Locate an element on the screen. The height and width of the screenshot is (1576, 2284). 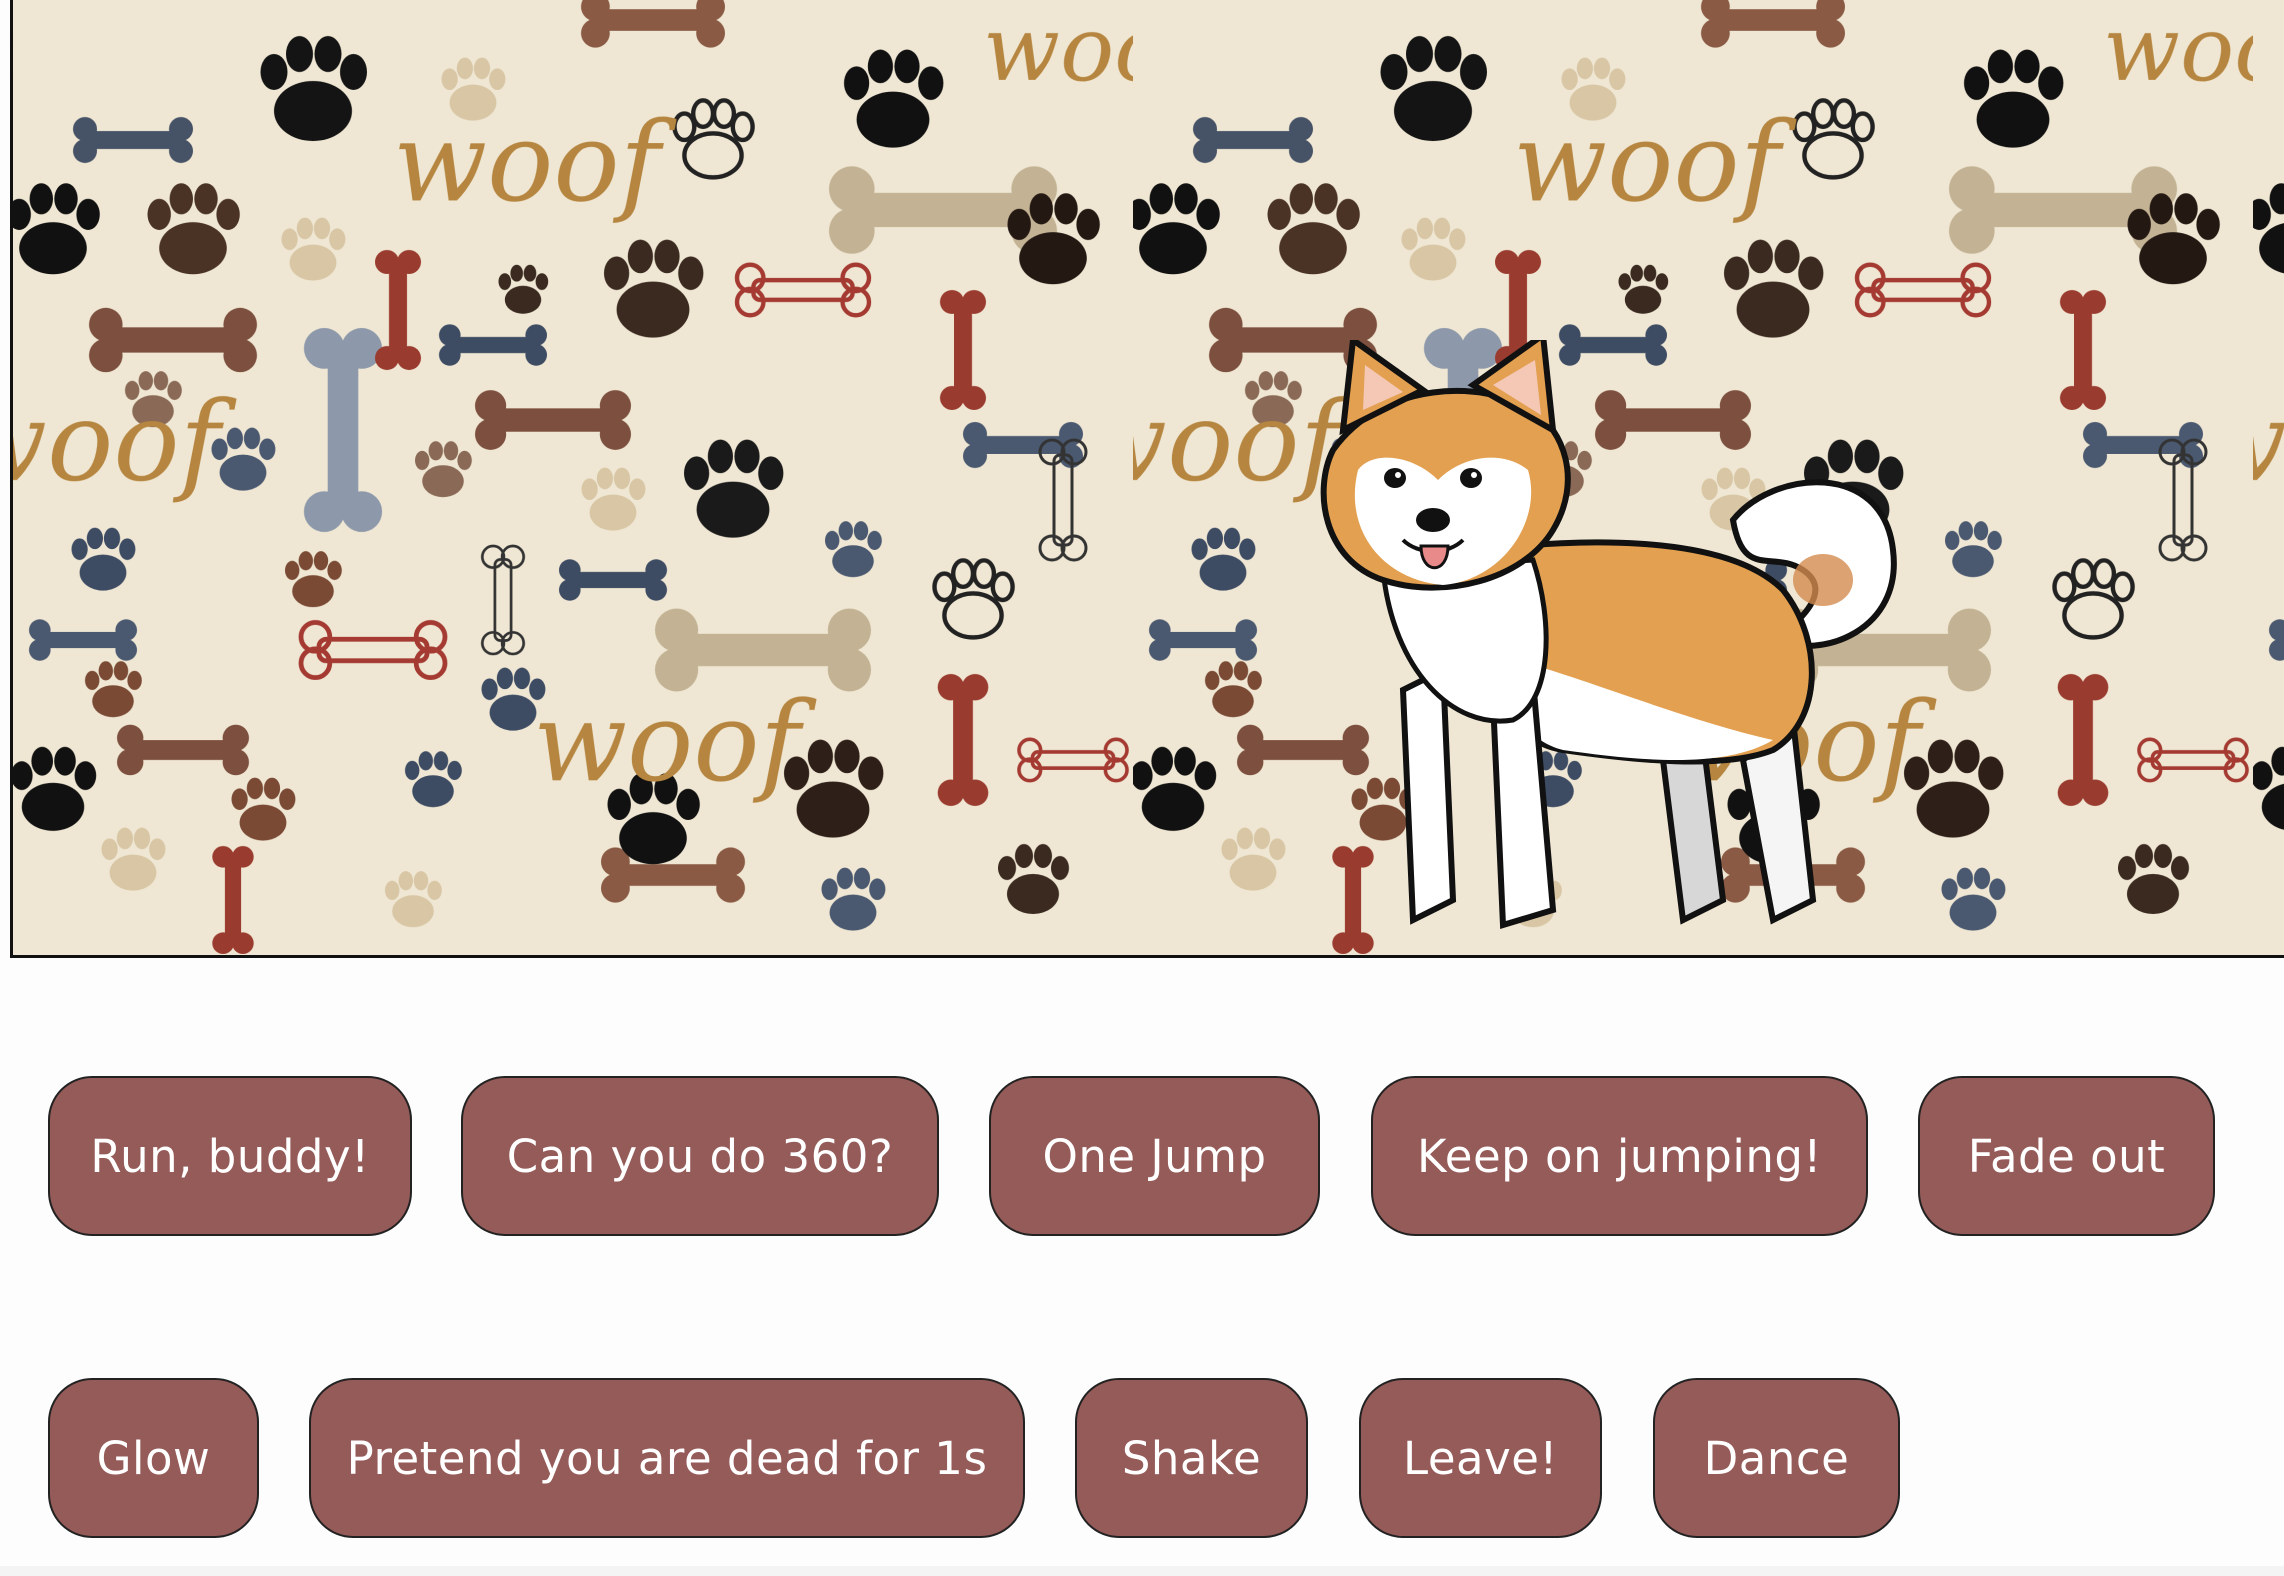
akita-dog-icon is located at coordinates (1613, 649).